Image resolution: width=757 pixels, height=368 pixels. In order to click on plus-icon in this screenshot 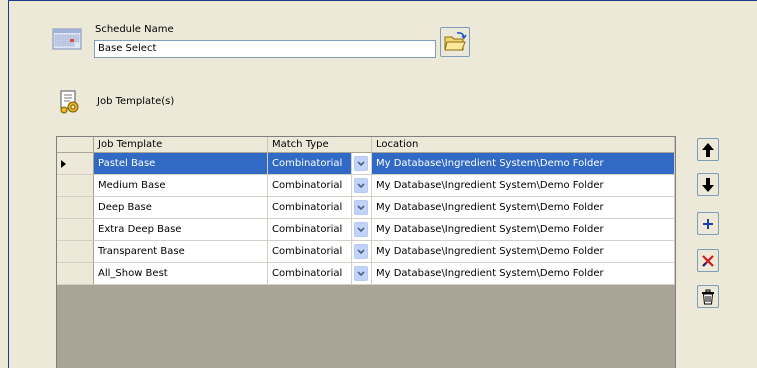, I will do `click(708, 223)`.